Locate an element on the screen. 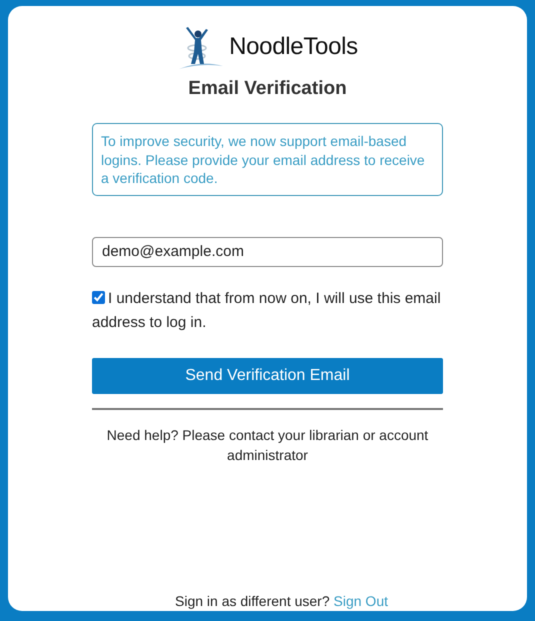  email-field: demo@example.com is located at coordinates (267, 251).